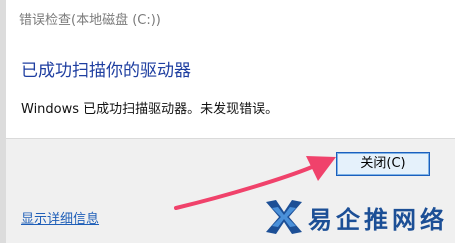 This screenshot has height=243, width=455. Describe the element at coordinates (230, 138) in the screenshot. I see `footer-divider` at that location.